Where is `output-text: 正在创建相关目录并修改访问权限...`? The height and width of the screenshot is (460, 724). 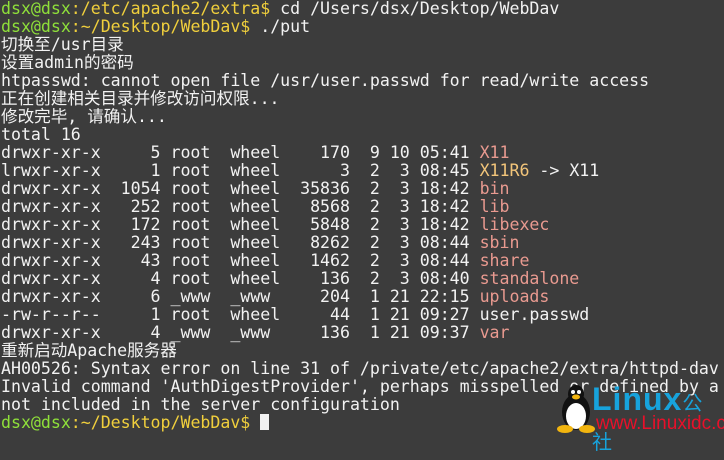
output-text: 正在创建相关目录并修改访问权限... is located at coordinates (140, 98).